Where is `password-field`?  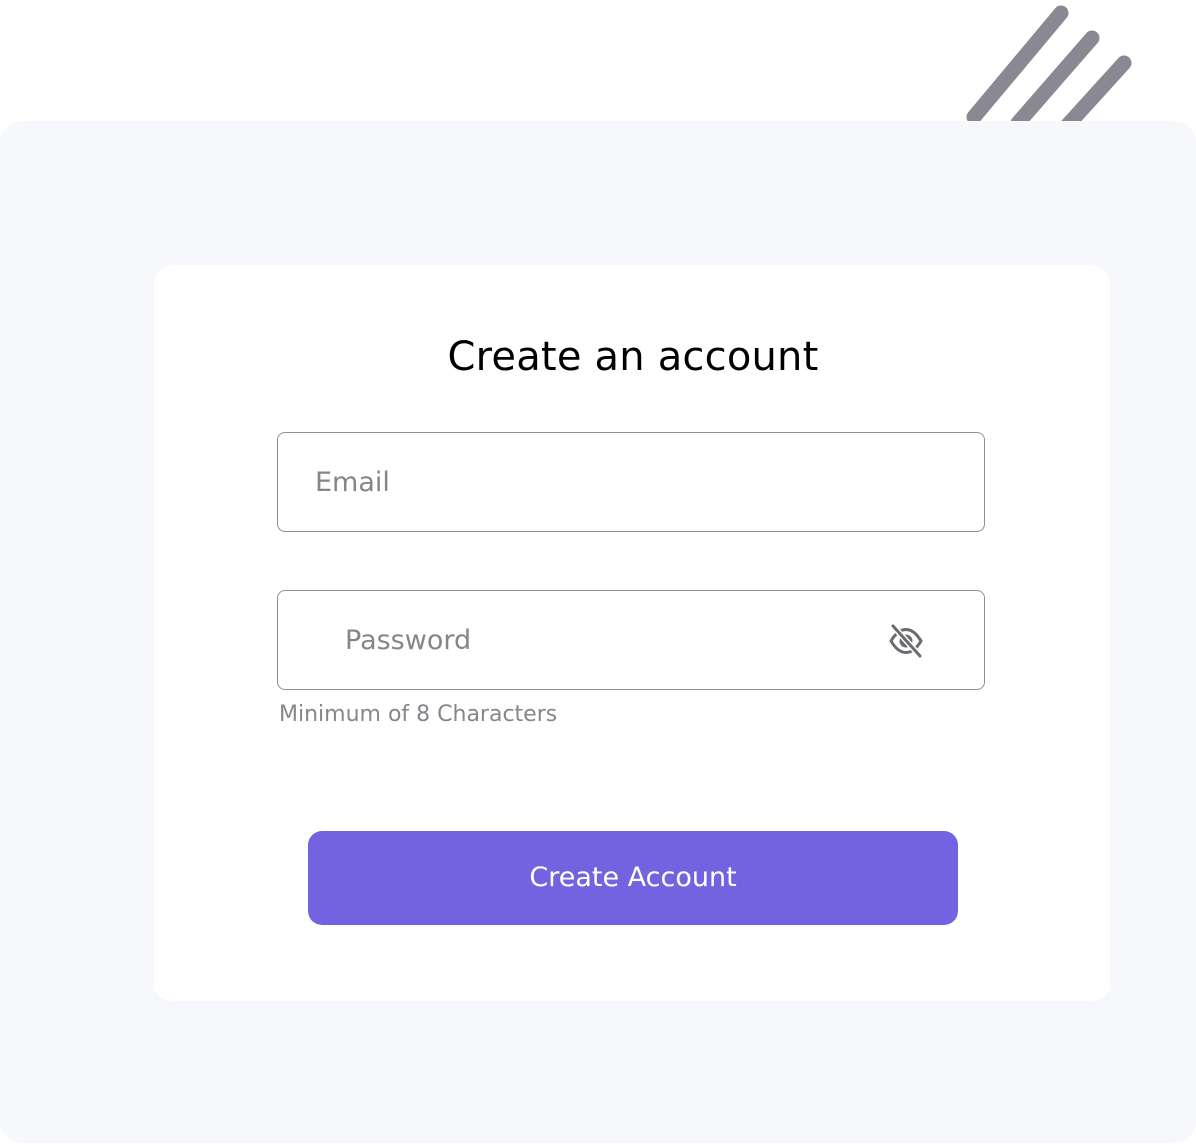
password-field is located at coordinates (631, 640).